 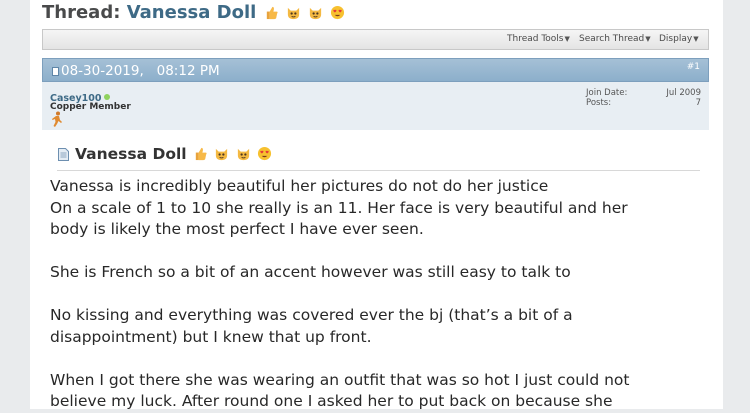 What do you see at coordinates (698, 103) in the screenshot?
I see `posts-value: 7` at bounding box center [698, 103].